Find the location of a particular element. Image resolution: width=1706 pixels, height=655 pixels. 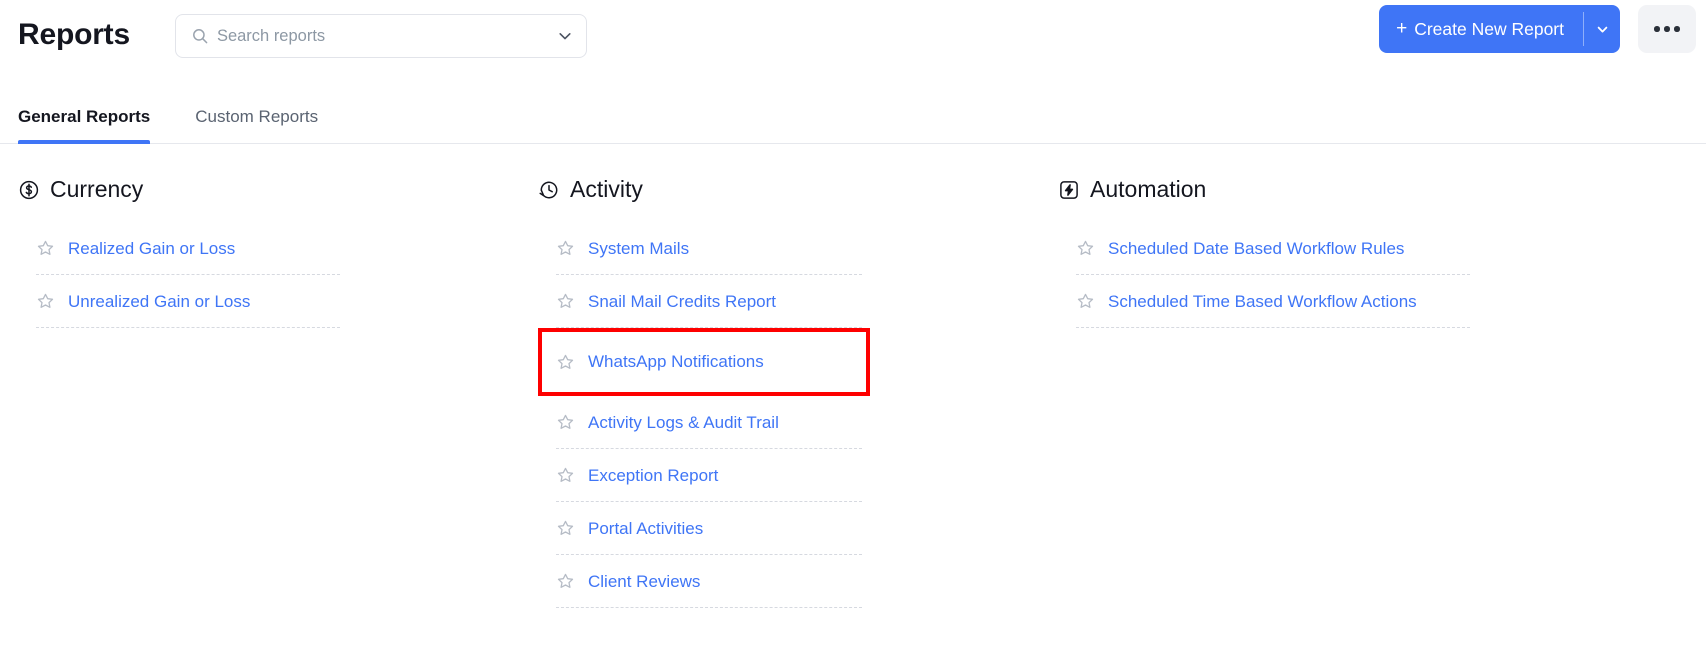

report-link: System Mails is located at coordinates (638, 249).